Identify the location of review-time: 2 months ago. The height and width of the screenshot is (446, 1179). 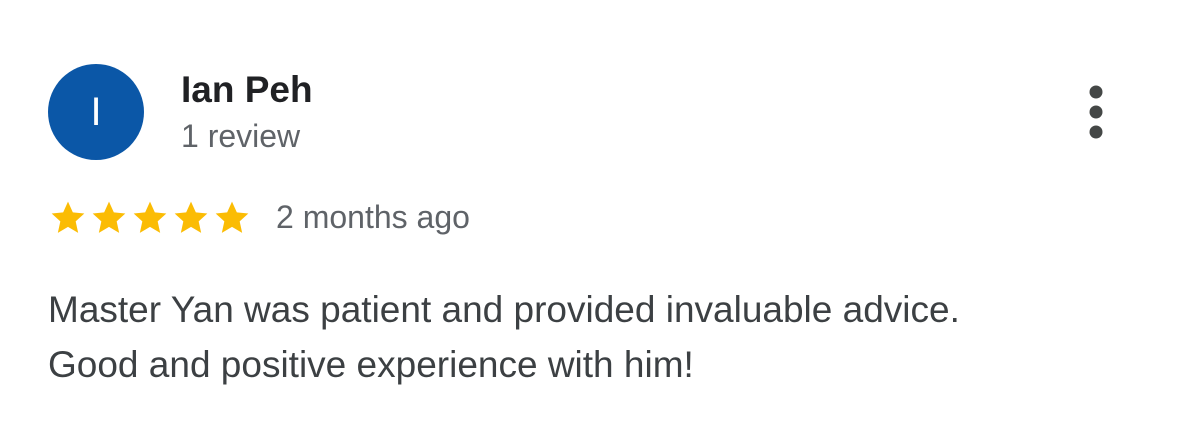
(373, 217).